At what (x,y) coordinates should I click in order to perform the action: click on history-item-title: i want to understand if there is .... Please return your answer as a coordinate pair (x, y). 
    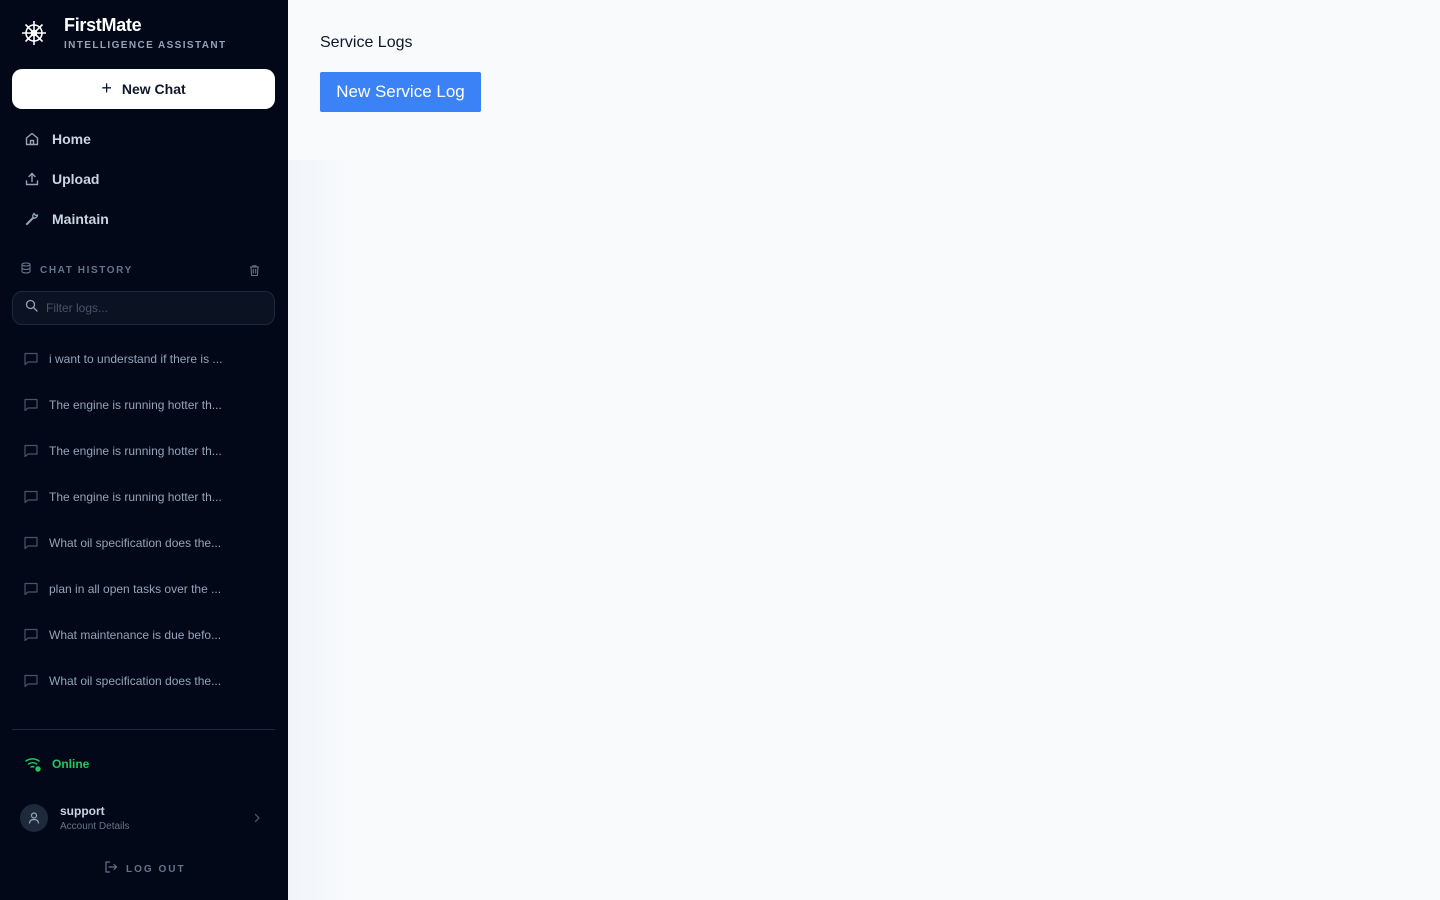
    Looking at the image, I should click on (136, 359).